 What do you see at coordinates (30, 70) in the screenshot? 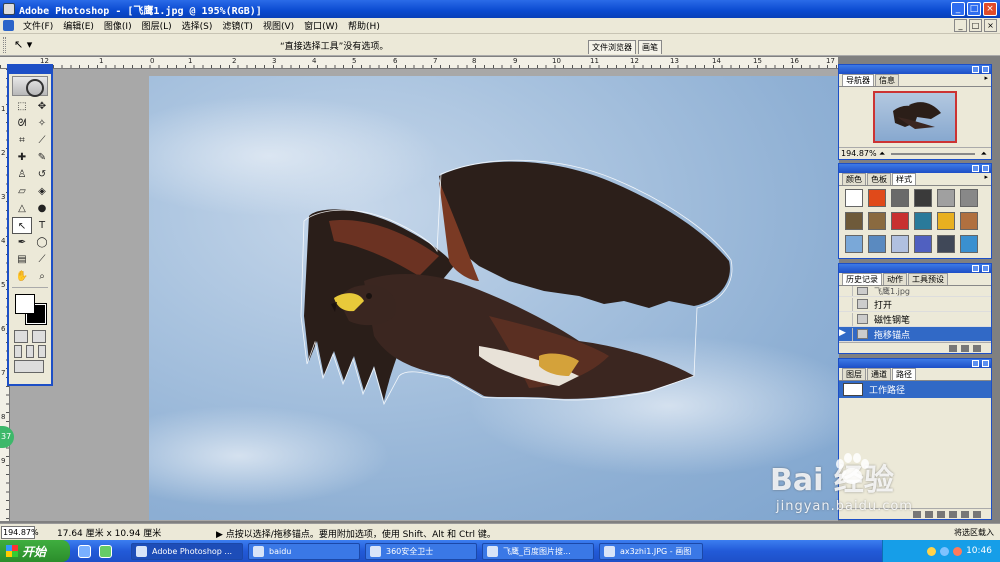
I see `toolbox-title-bar` at bounding box center [30, 70].